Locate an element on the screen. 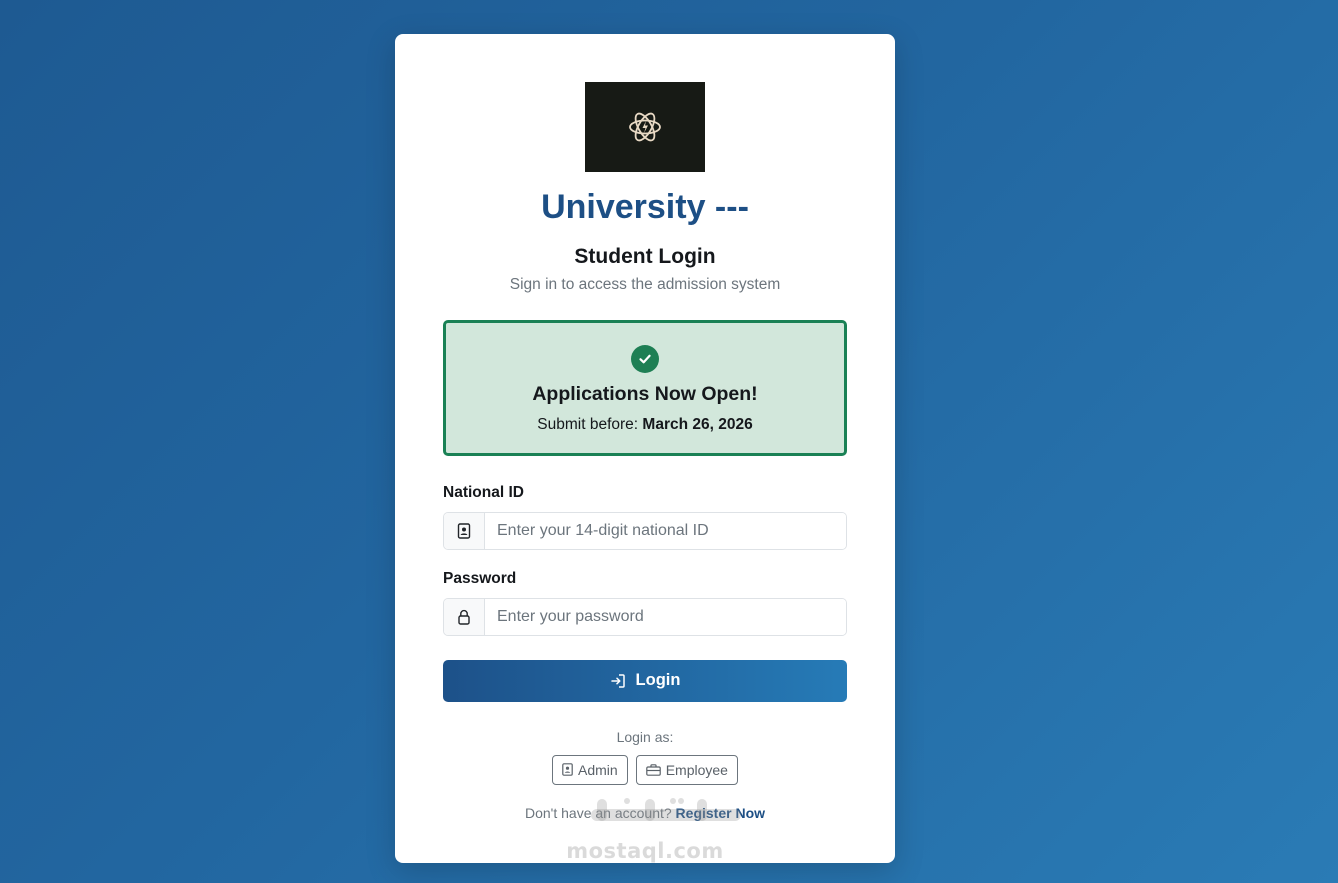 Image resolution: width=1338 pixels, height=883 pixels. employee-login-button: Employee is located at coordinates (686, 769).